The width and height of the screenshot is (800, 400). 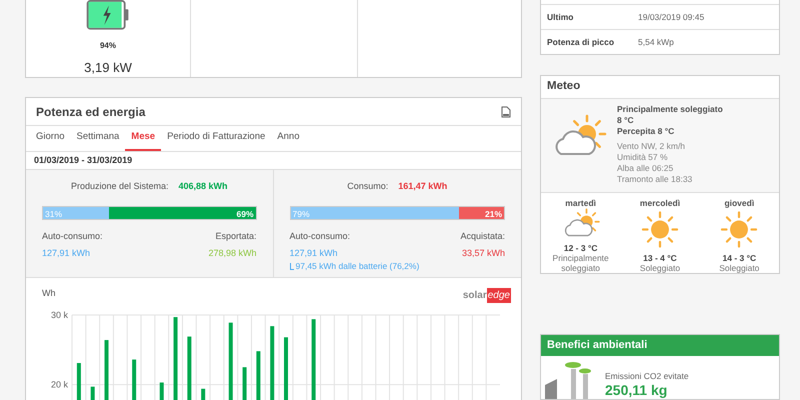 I want to click on axis-tick-label: 20 k, so click(x=59, y=385).